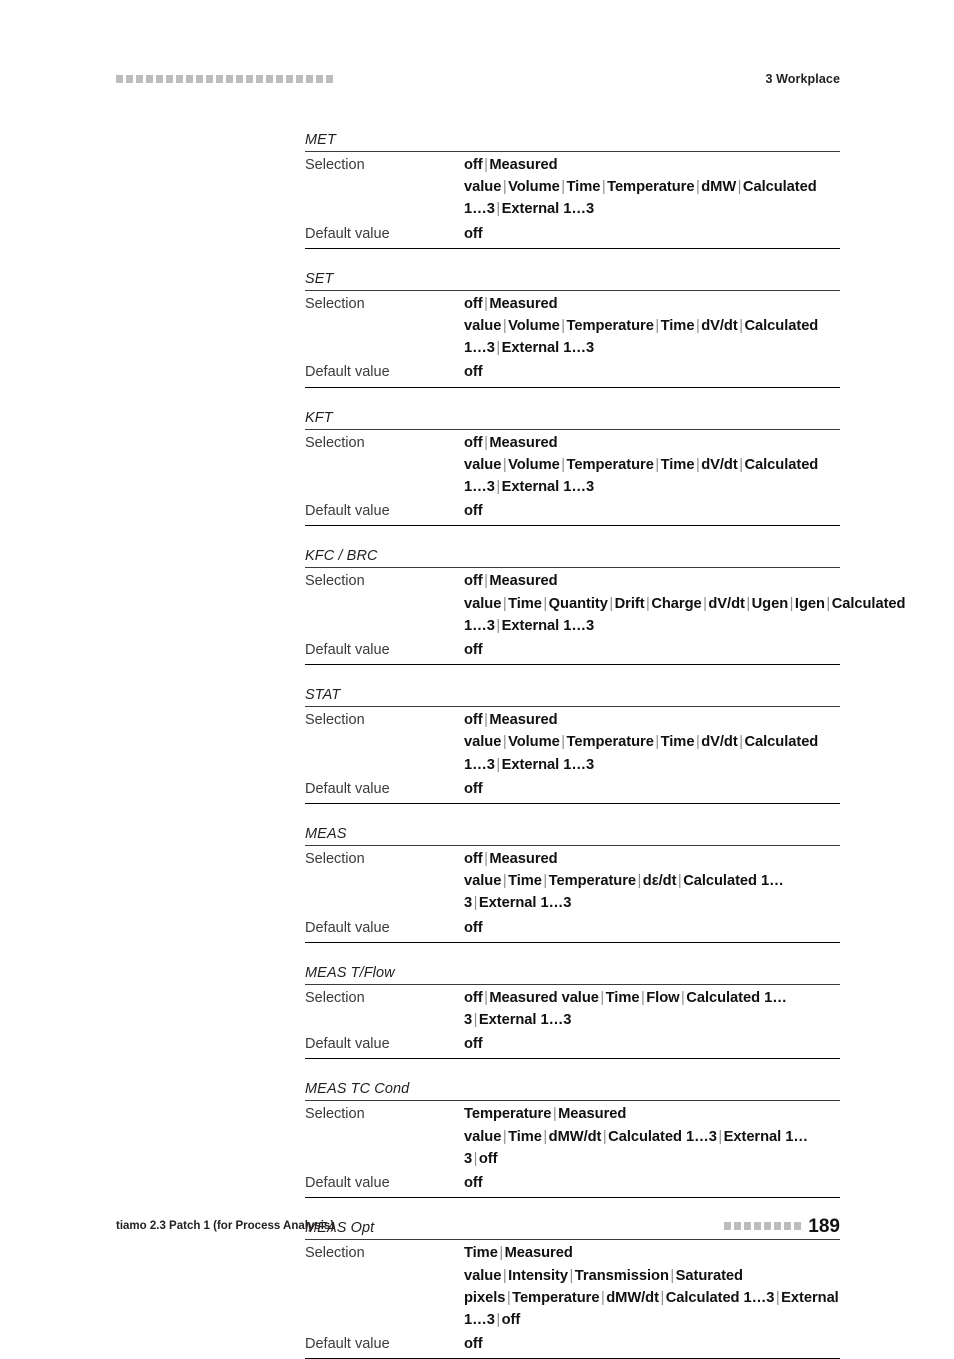  What do you see at coordinates (572, 419) in the screenshot?
I see `spec-block-title: KFT` at bounding box center [572, 419].